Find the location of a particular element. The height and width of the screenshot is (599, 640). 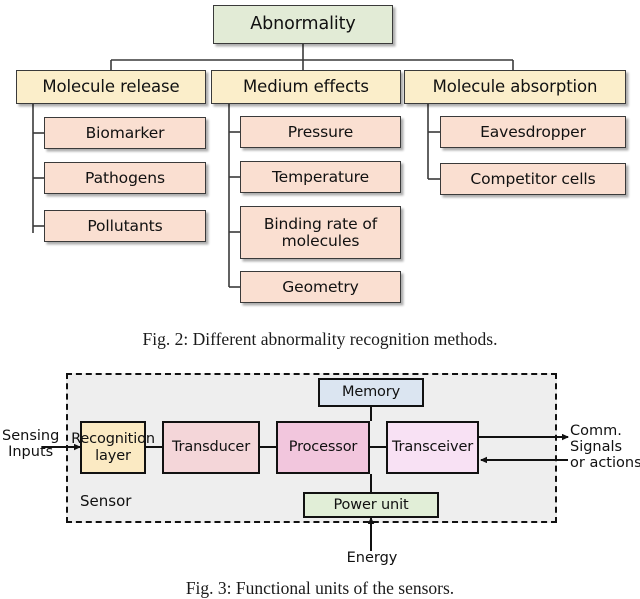

comm-signals-line2: Signals is located at coordinates (596, 447).